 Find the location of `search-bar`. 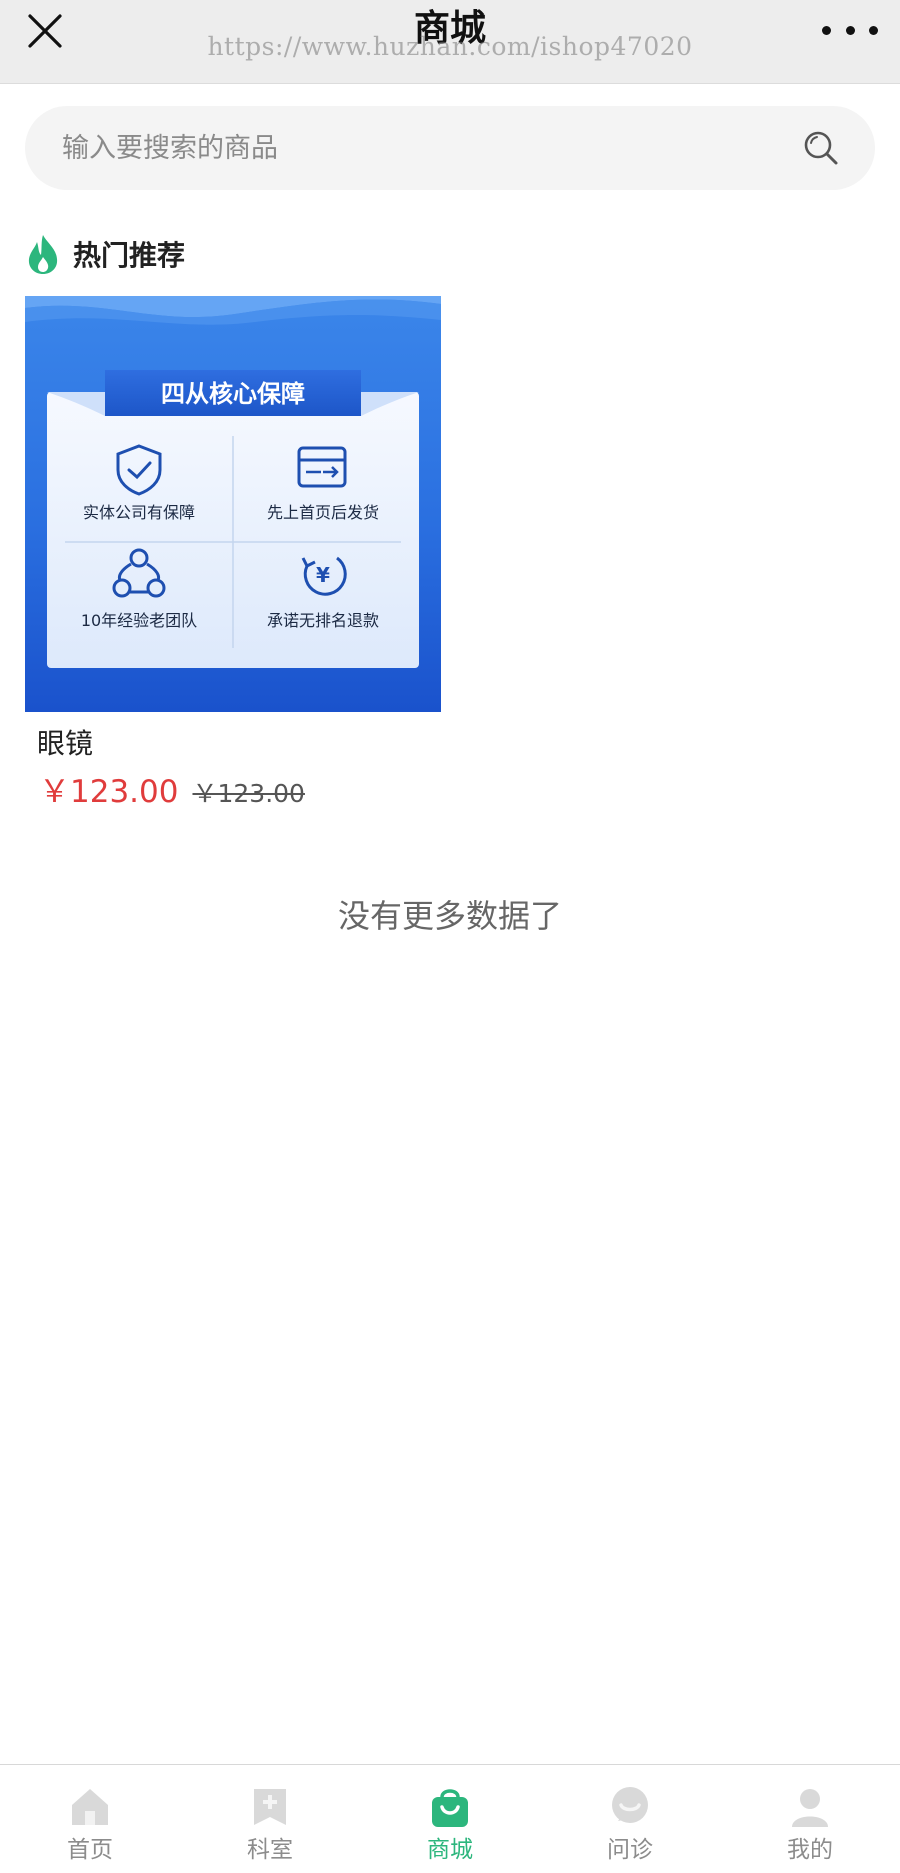

search-bar is located at coordinates (450, 148).